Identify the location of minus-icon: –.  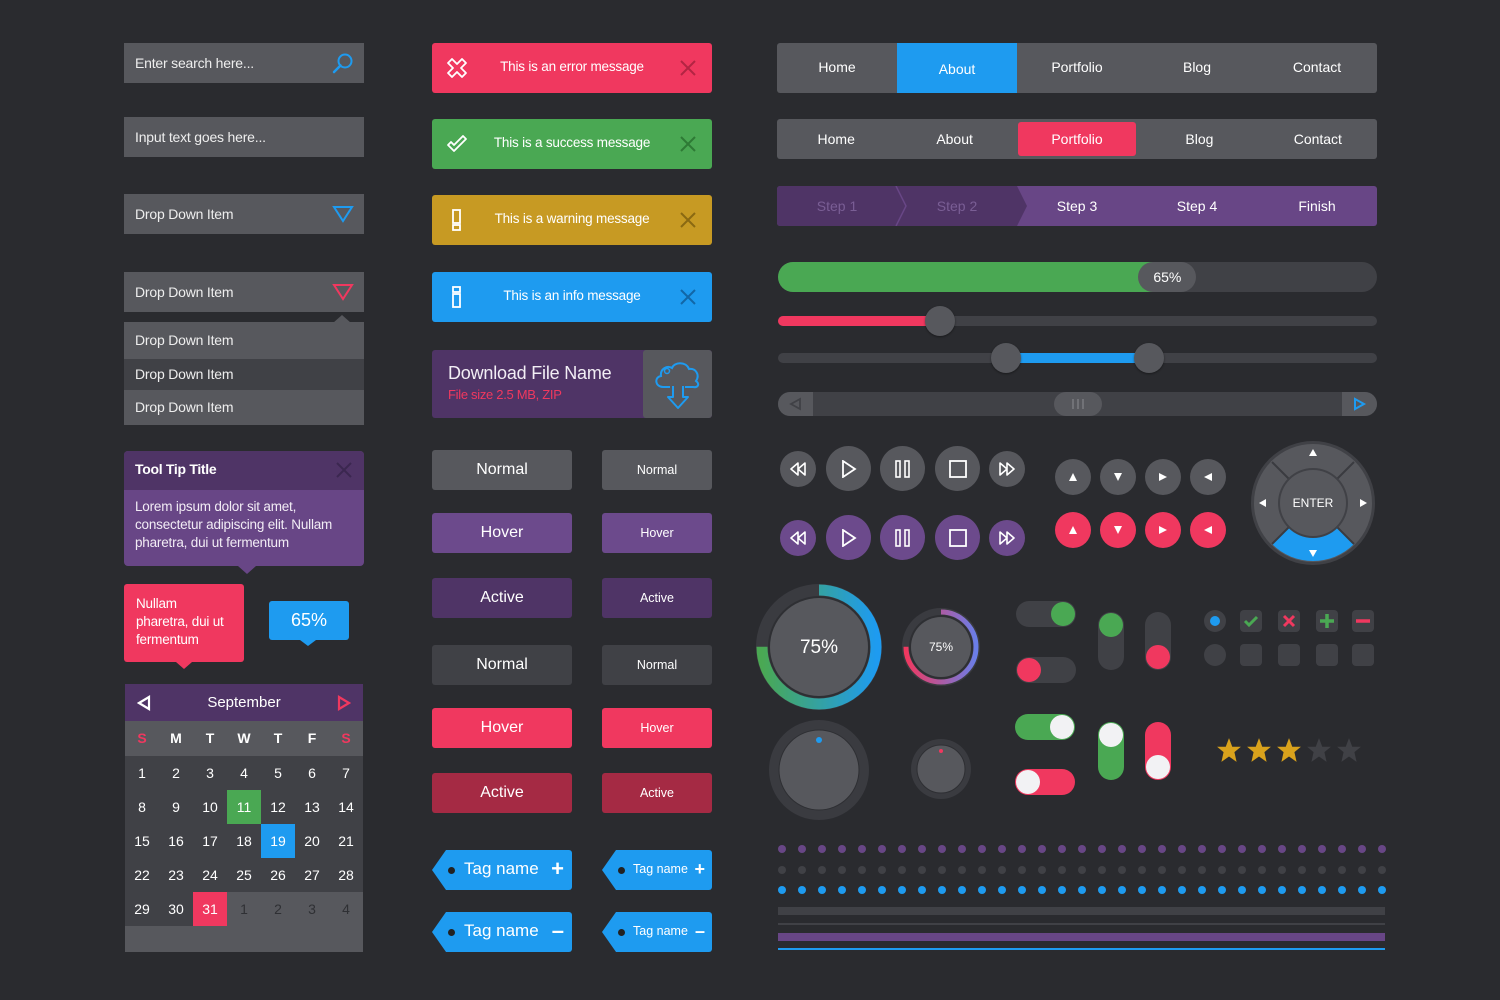
(700, 931).